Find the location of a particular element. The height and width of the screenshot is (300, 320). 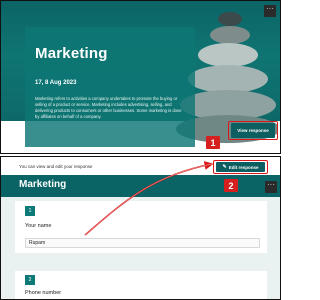

step-badge-2: 2 is located at coordinates (231, 185).